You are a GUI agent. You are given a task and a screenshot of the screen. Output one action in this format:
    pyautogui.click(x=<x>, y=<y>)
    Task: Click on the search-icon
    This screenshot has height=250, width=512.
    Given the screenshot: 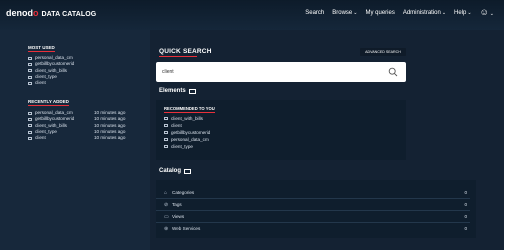 What is the action you would take?
    pyautogui.click(x=393, y=72)
    